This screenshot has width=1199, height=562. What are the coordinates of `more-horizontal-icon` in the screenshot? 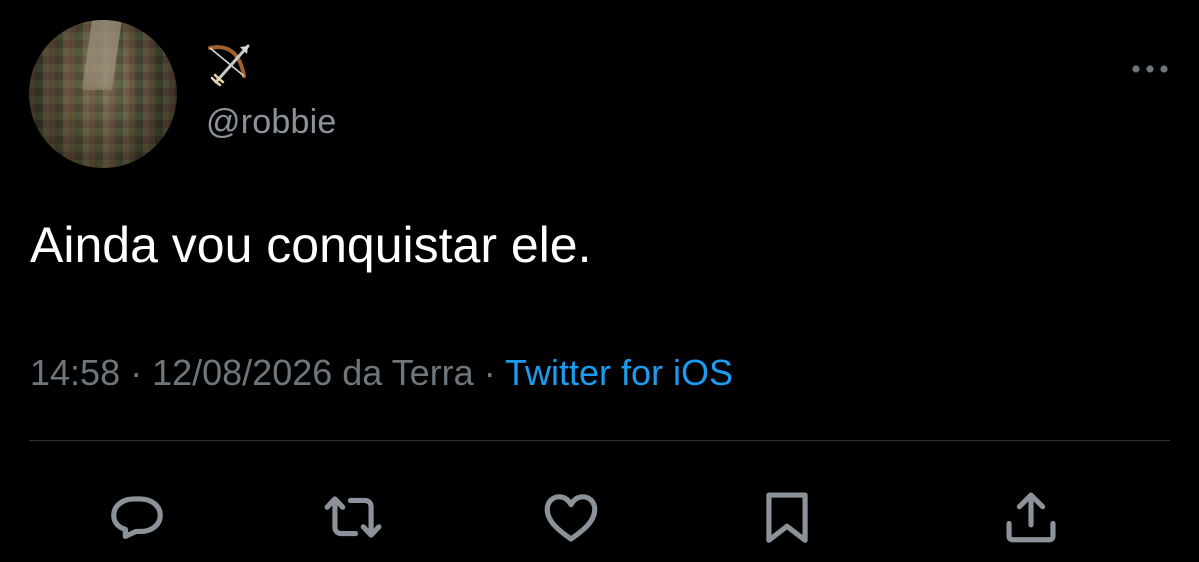 It's located at (1150, 69).